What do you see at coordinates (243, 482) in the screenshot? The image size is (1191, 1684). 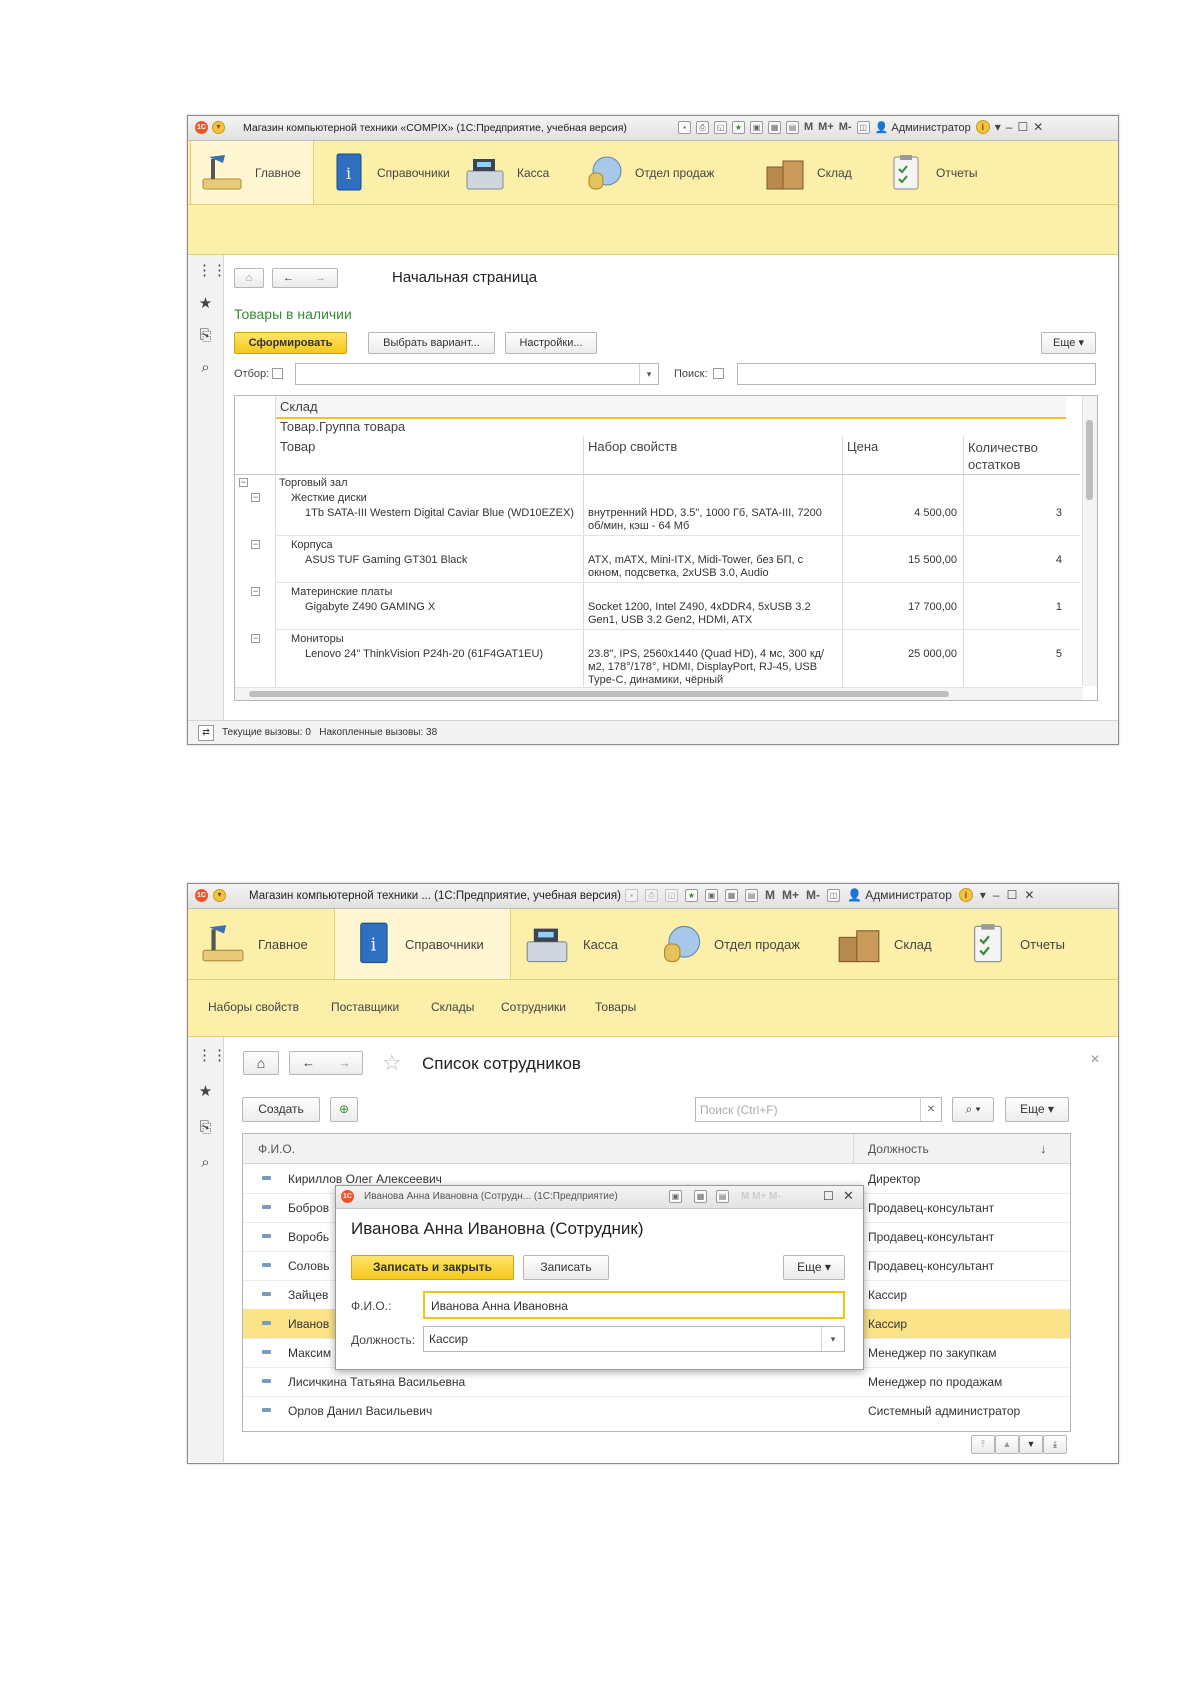 I see `collapse-warehouse-icon: −` at bounding box center [243, 482].